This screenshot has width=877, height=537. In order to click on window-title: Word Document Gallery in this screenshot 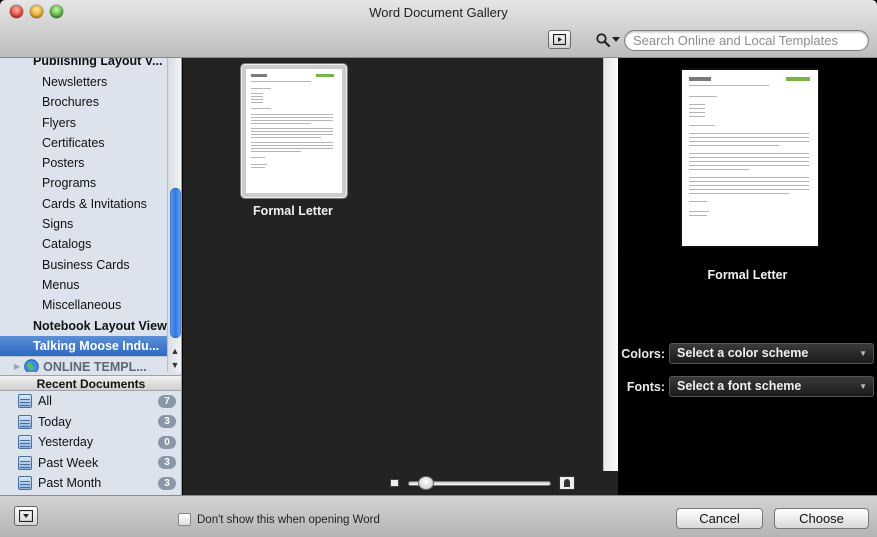, I will do `click(438, 12)`.